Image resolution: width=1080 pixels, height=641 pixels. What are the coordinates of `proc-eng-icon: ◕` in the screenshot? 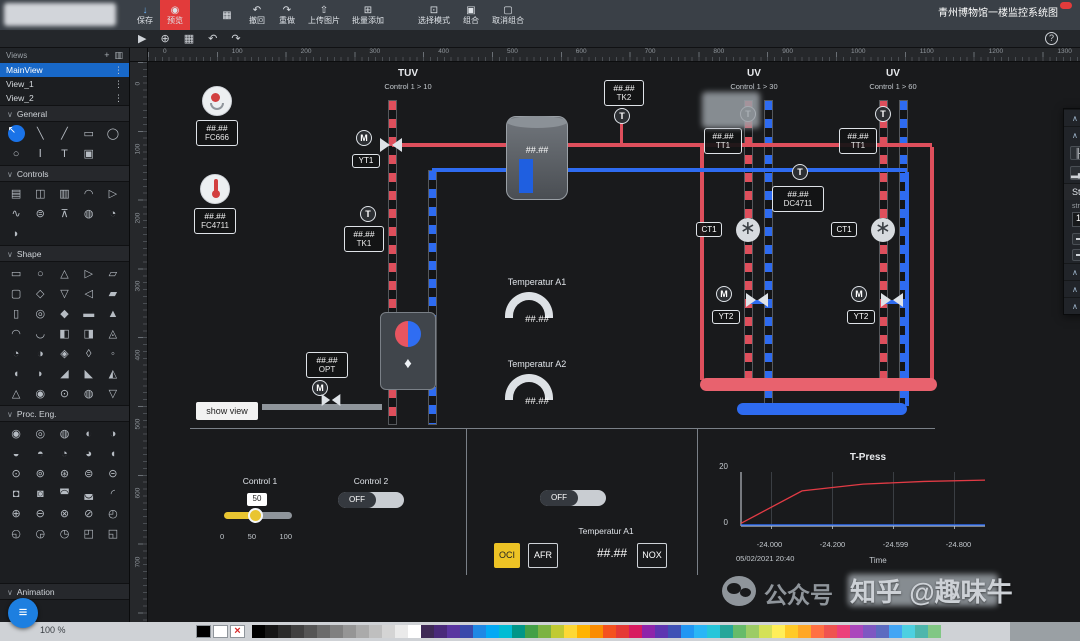 It's located at (89, 453).